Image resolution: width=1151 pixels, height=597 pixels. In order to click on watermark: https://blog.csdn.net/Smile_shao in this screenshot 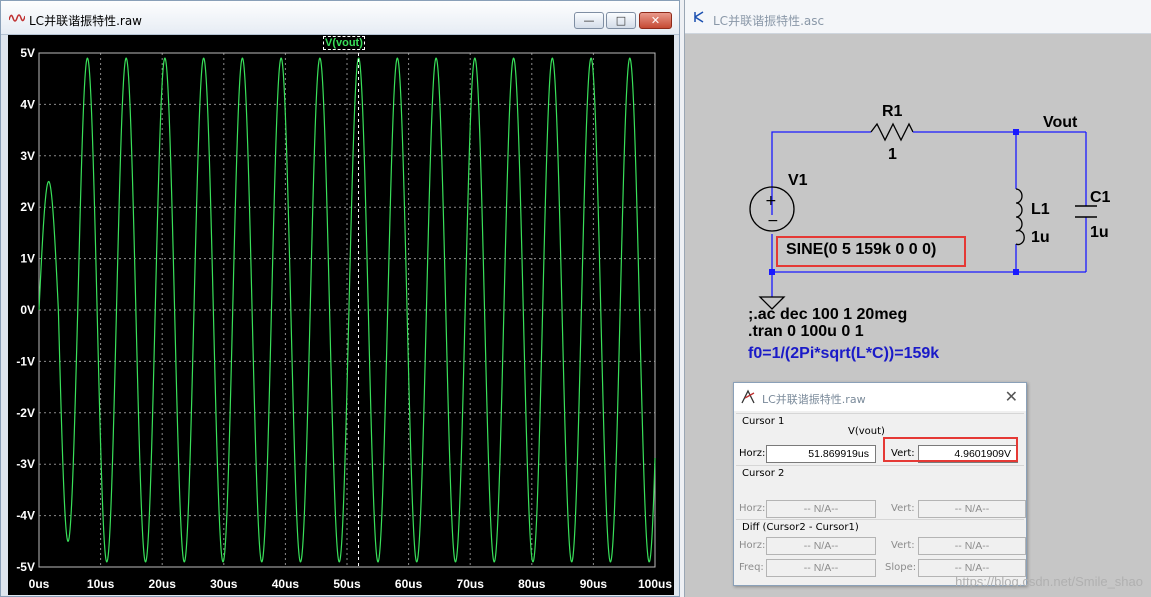, I will do `click(1049, 581)`.